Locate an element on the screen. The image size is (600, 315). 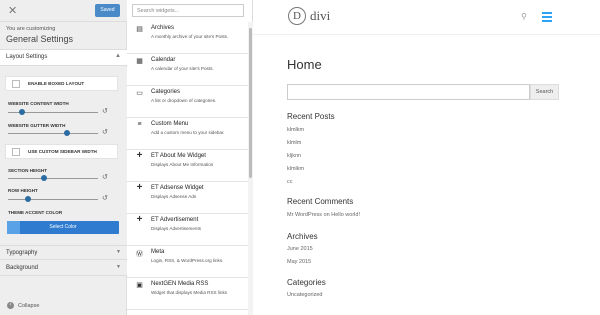
boxed-layout-label: ENABLE BOXED LAYOUT is located at coordinates (56, 83).